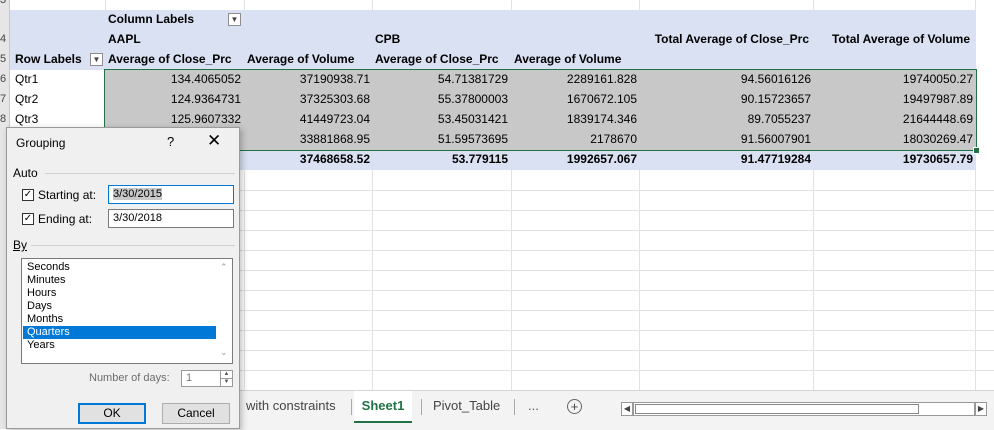 The image size is (994, 430). What do you see at coordinates (207, 378) in the screenshot?
I see `number-of-days-stepper: 1 ▲ ▼` at bounding box center [207, 378].